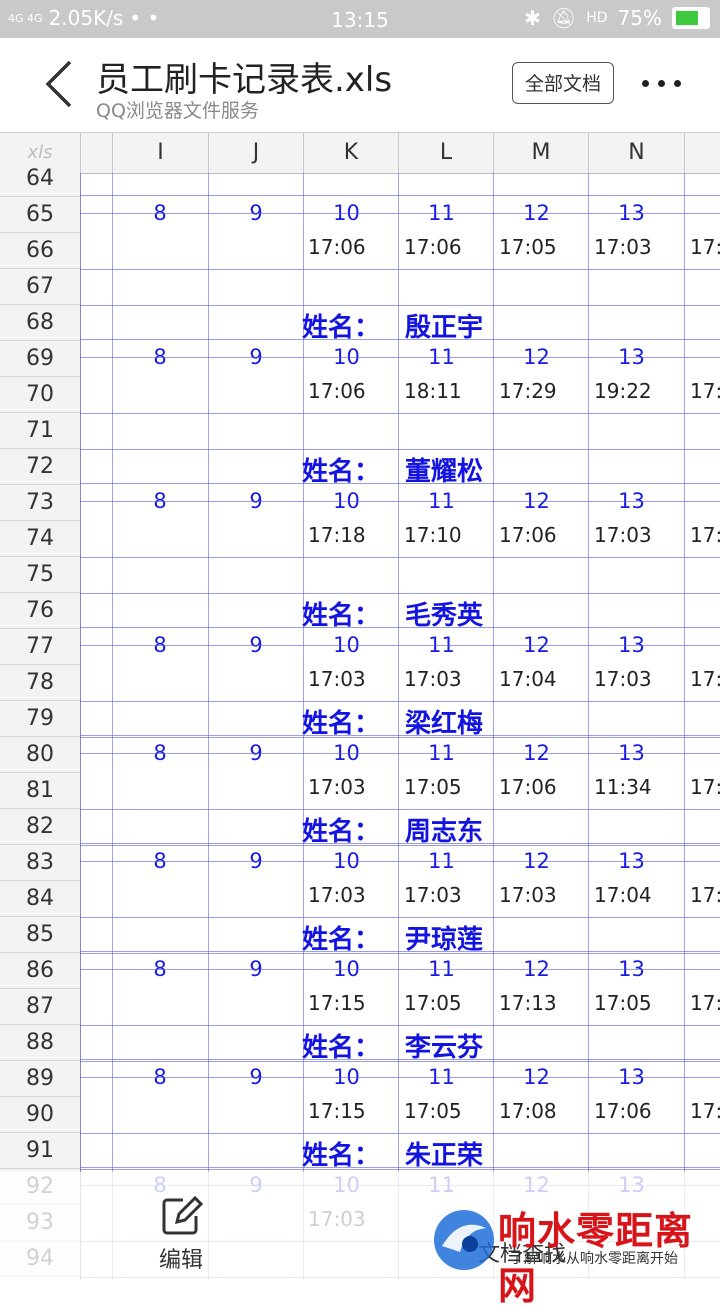 Image resolution: width=720 pixels, height=1310 pixels. What do you see at coordinates (40, 1151) in the screenshot?
I see `row-number: 91` at bounding box center [40, 1151].